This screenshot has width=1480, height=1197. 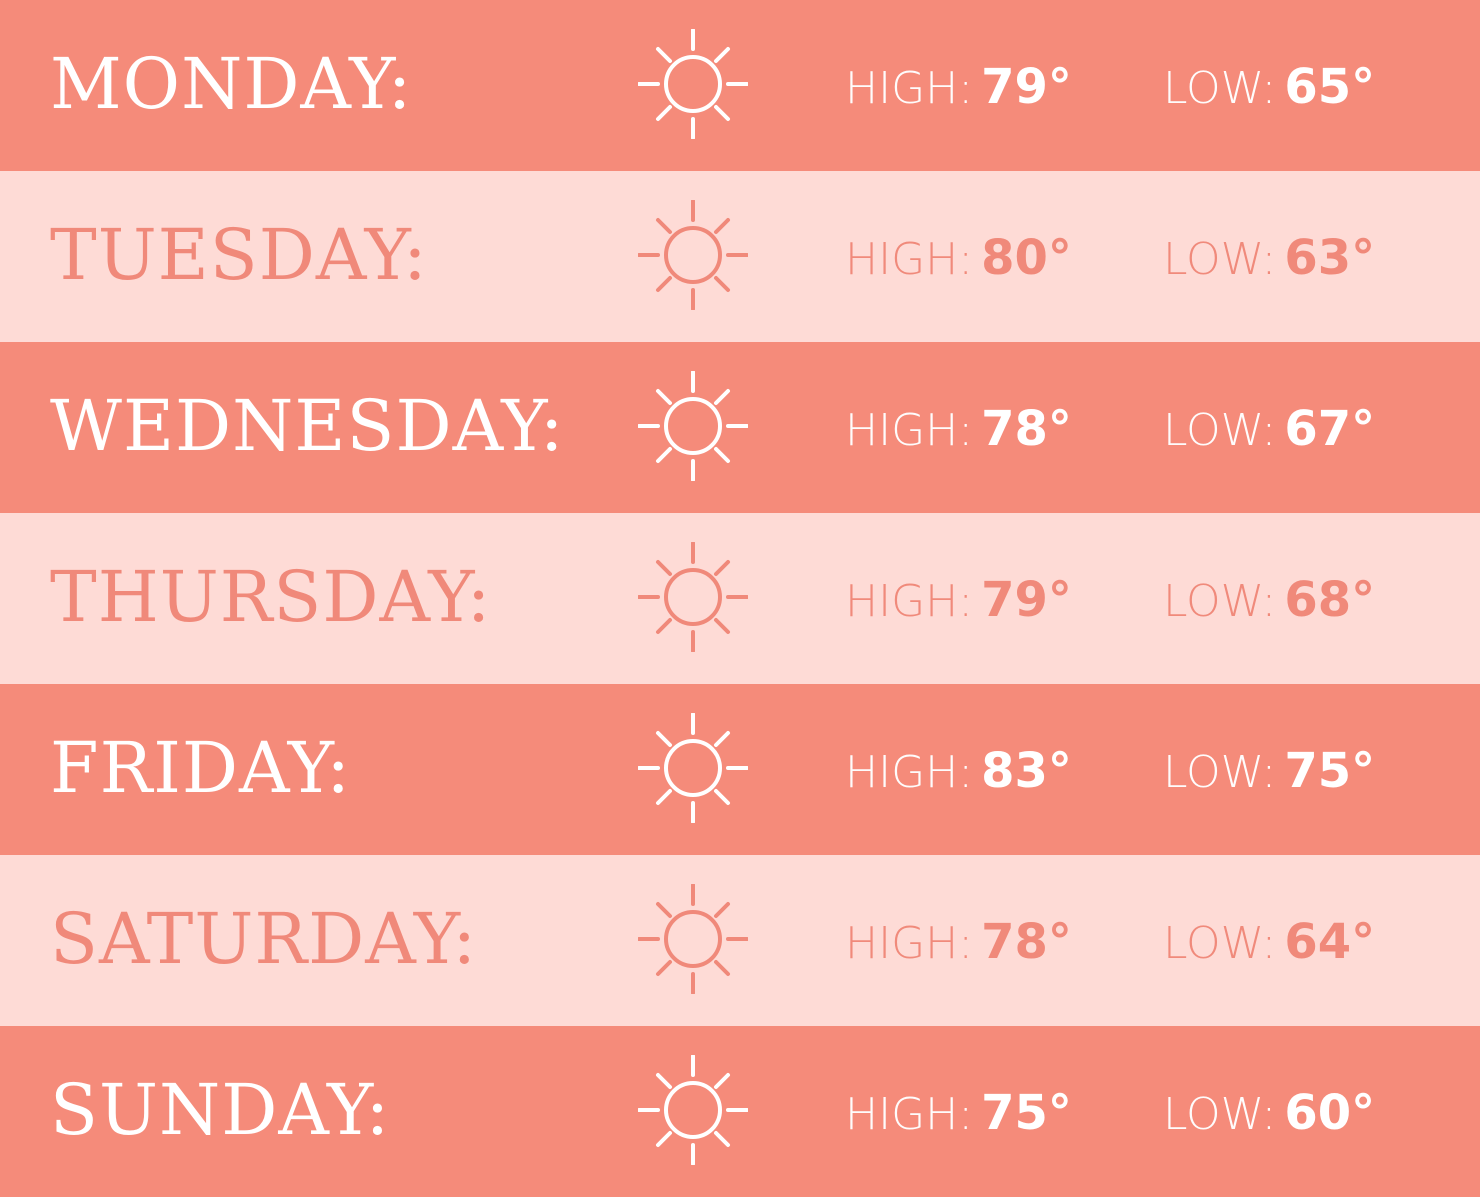 I want to click on low-value: 67°, so click(x=1330, y=429).